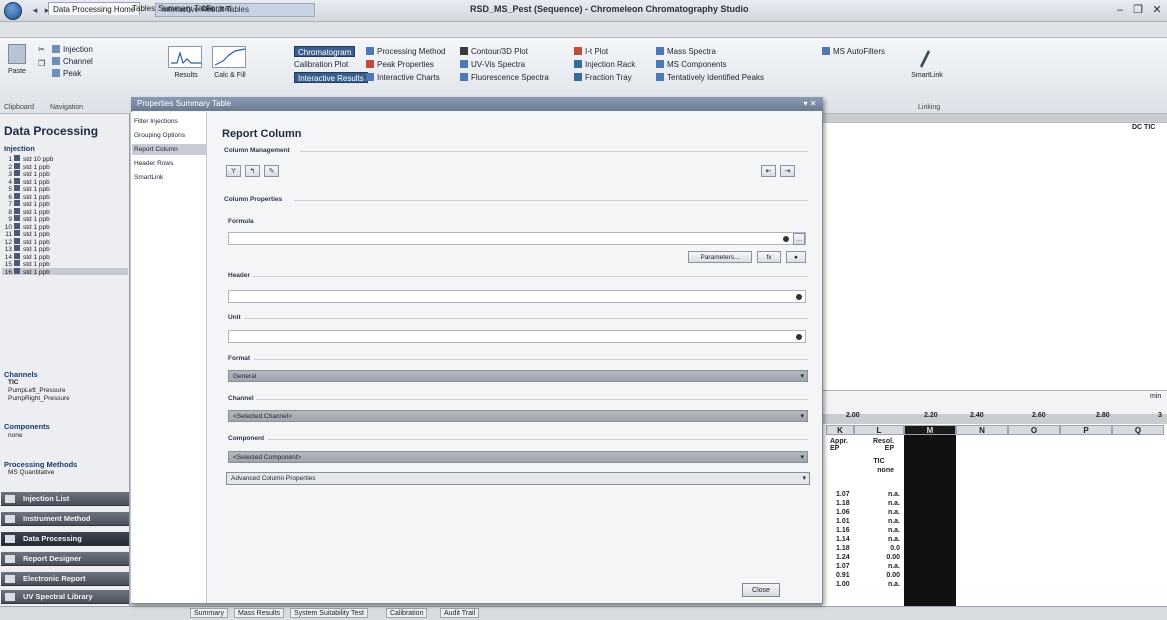  Describe the element at coordinates (331, 77) in the screenshot. I see `interactive-results-button: Interactive Results` at that location.